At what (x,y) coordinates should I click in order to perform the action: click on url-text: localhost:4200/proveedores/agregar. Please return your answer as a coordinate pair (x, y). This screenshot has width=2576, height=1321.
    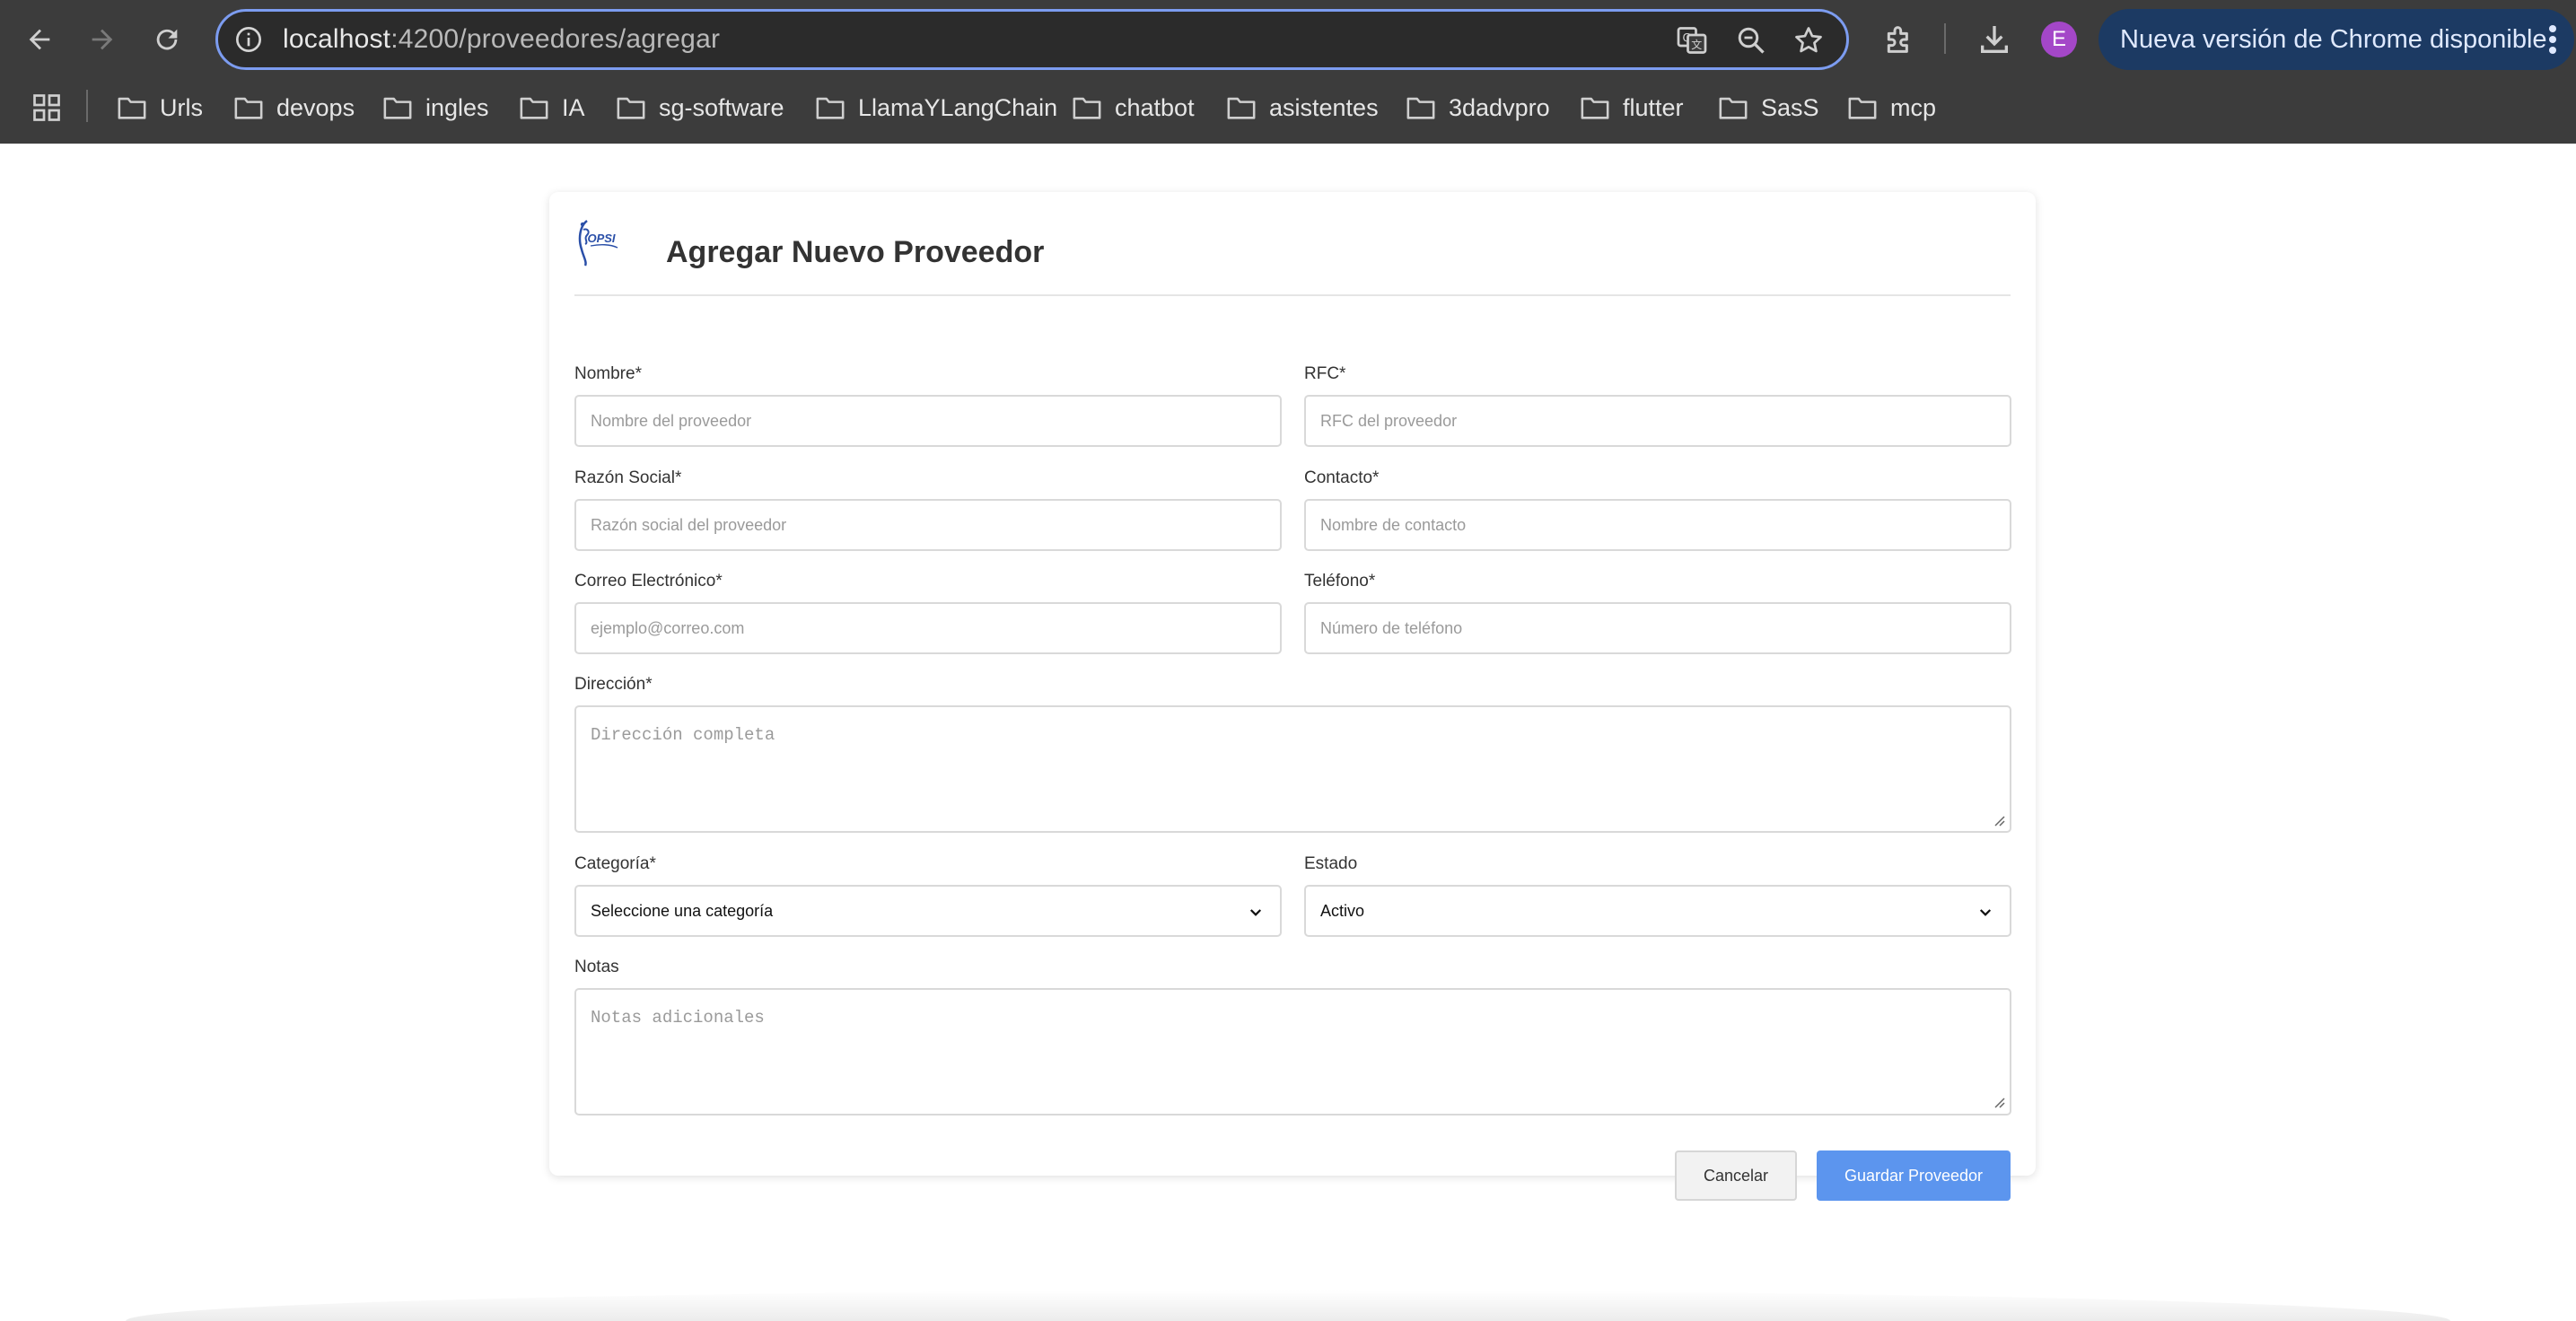
    Looking at the image, I should click on (501, 39).